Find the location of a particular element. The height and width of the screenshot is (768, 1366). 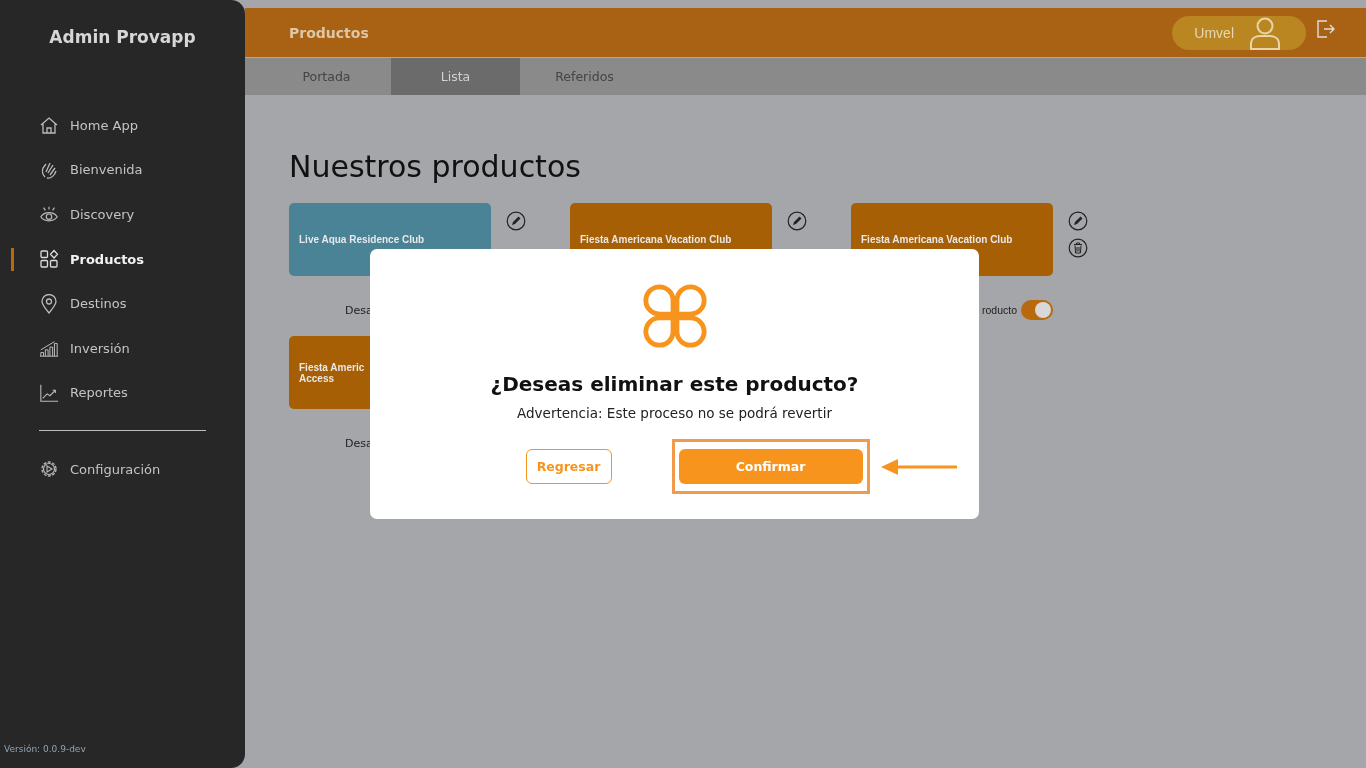

sidebar-item: Productos is located at coordinates (122, 259).